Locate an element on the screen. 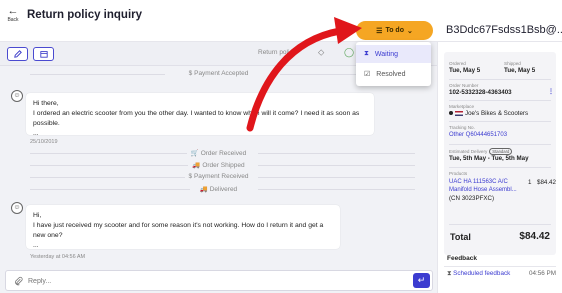 The height and width of the screenshot is (293, 562). shipped-value: Tue, May 5 is located at coordinates (520, 70).